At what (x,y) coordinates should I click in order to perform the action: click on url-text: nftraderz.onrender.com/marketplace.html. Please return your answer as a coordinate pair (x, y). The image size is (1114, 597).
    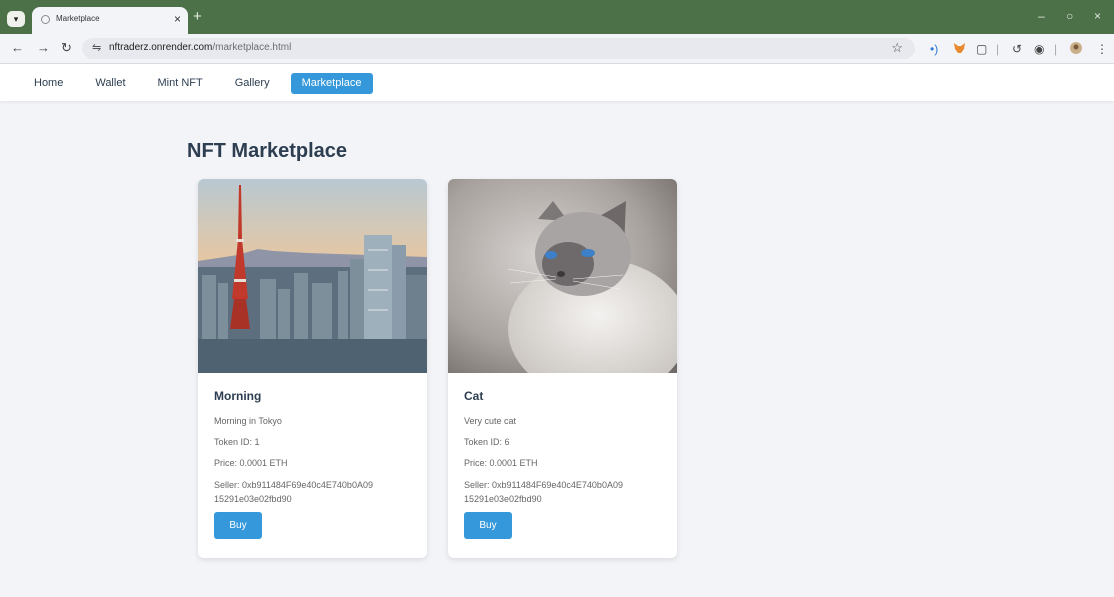
    Looking at the image, I should click on (200, 47).